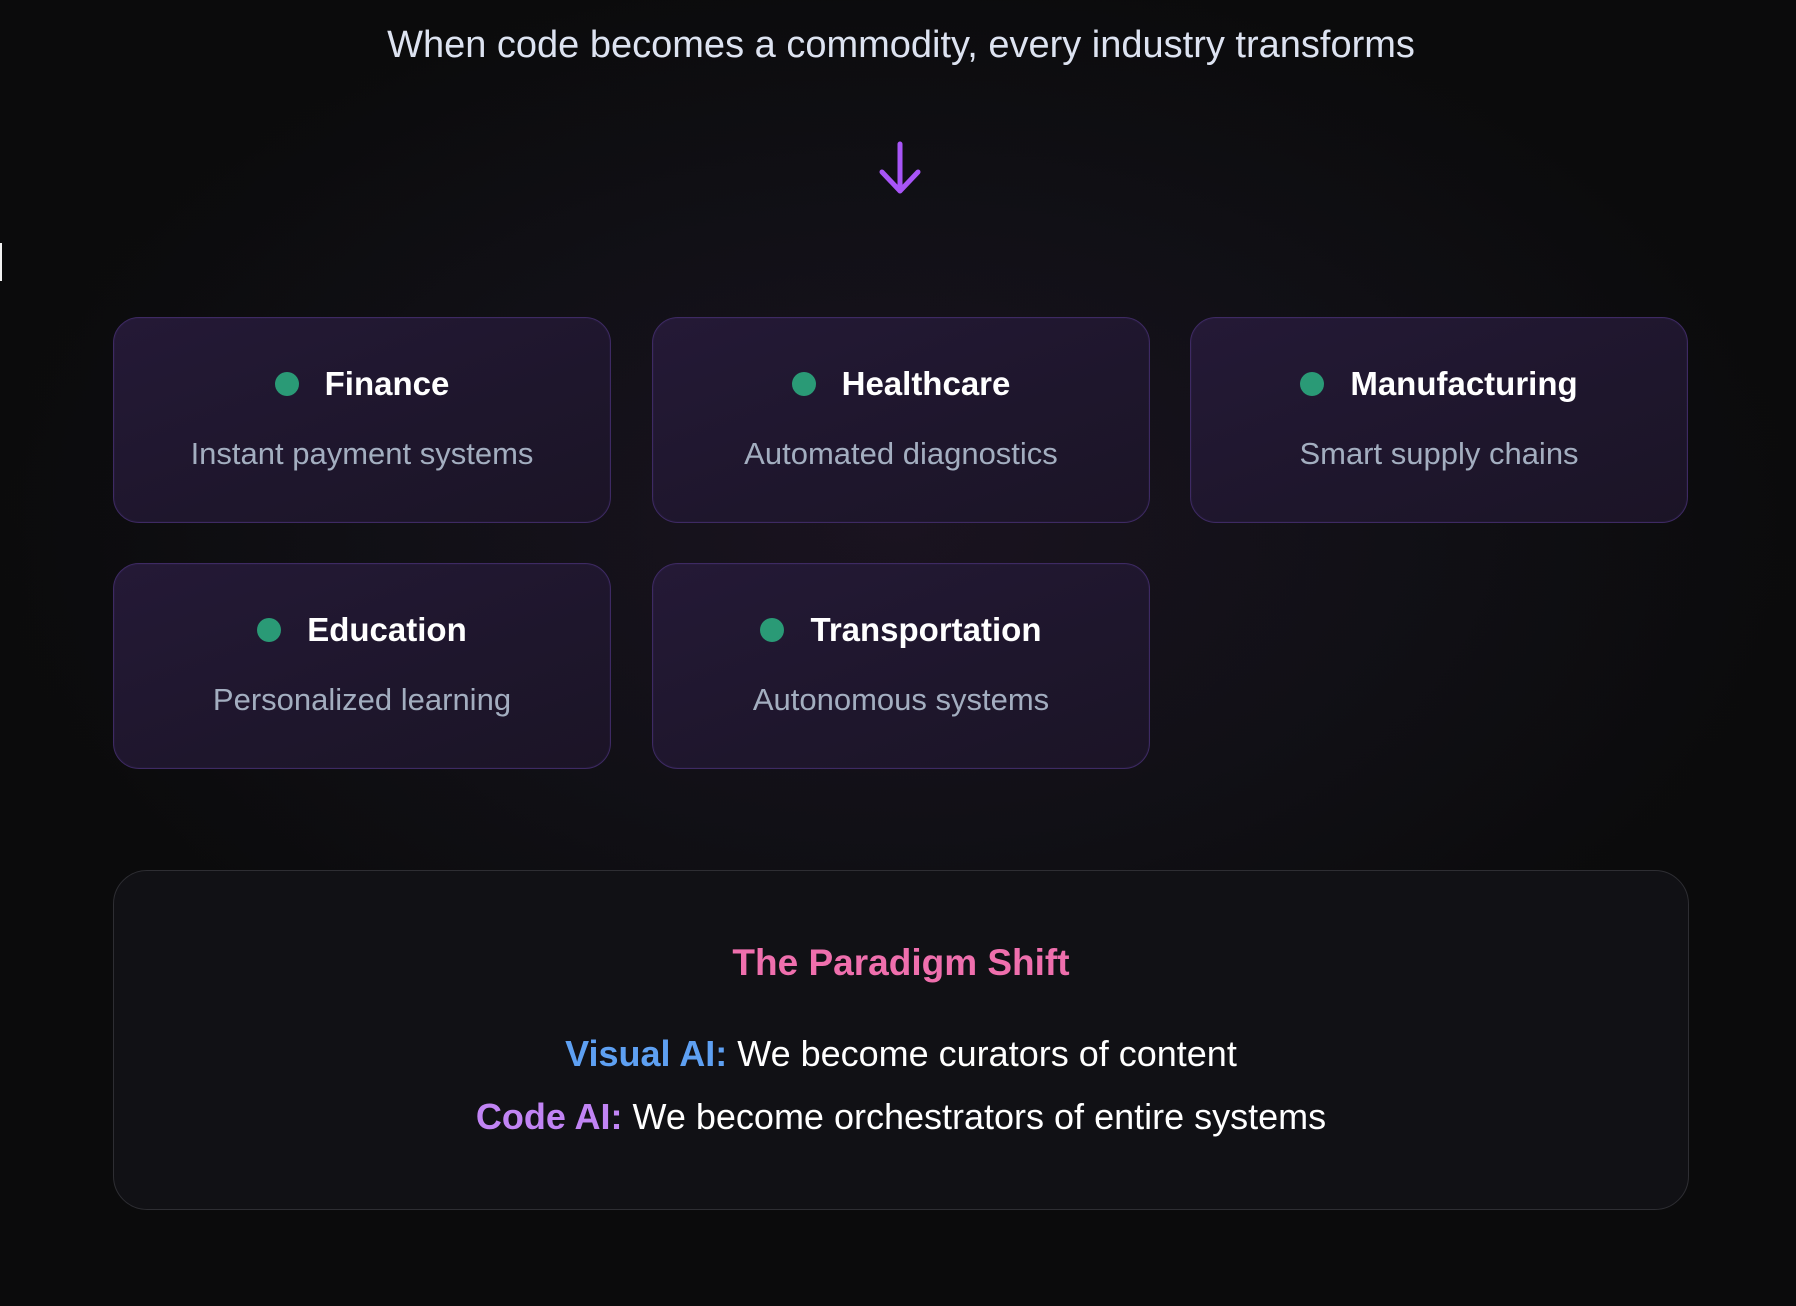 The image size is (1796, 1306). What do you see at coordinates (1439, 453) in the screenshot?
I see `industry-description: Smart supply chains` at bounding box center [1439, 453].